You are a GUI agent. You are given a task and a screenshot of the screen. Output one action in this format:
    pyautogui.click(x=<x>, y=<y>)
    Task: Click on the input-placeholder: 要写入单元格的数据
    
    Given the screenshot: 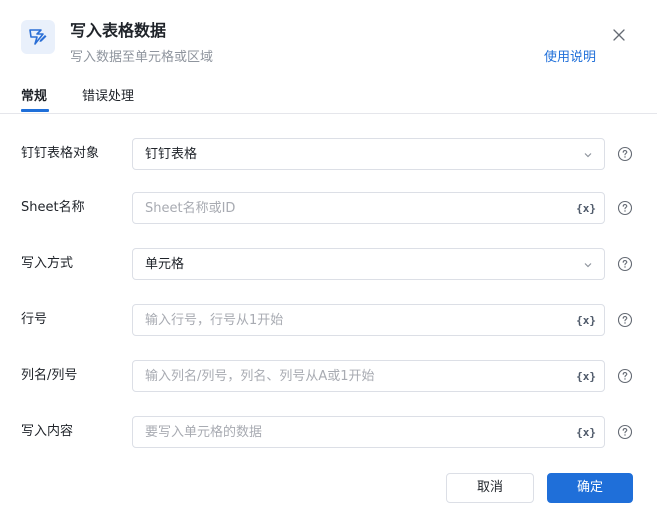 What is the action you would take?
    pyautogui.click(x=204, y=432)
    